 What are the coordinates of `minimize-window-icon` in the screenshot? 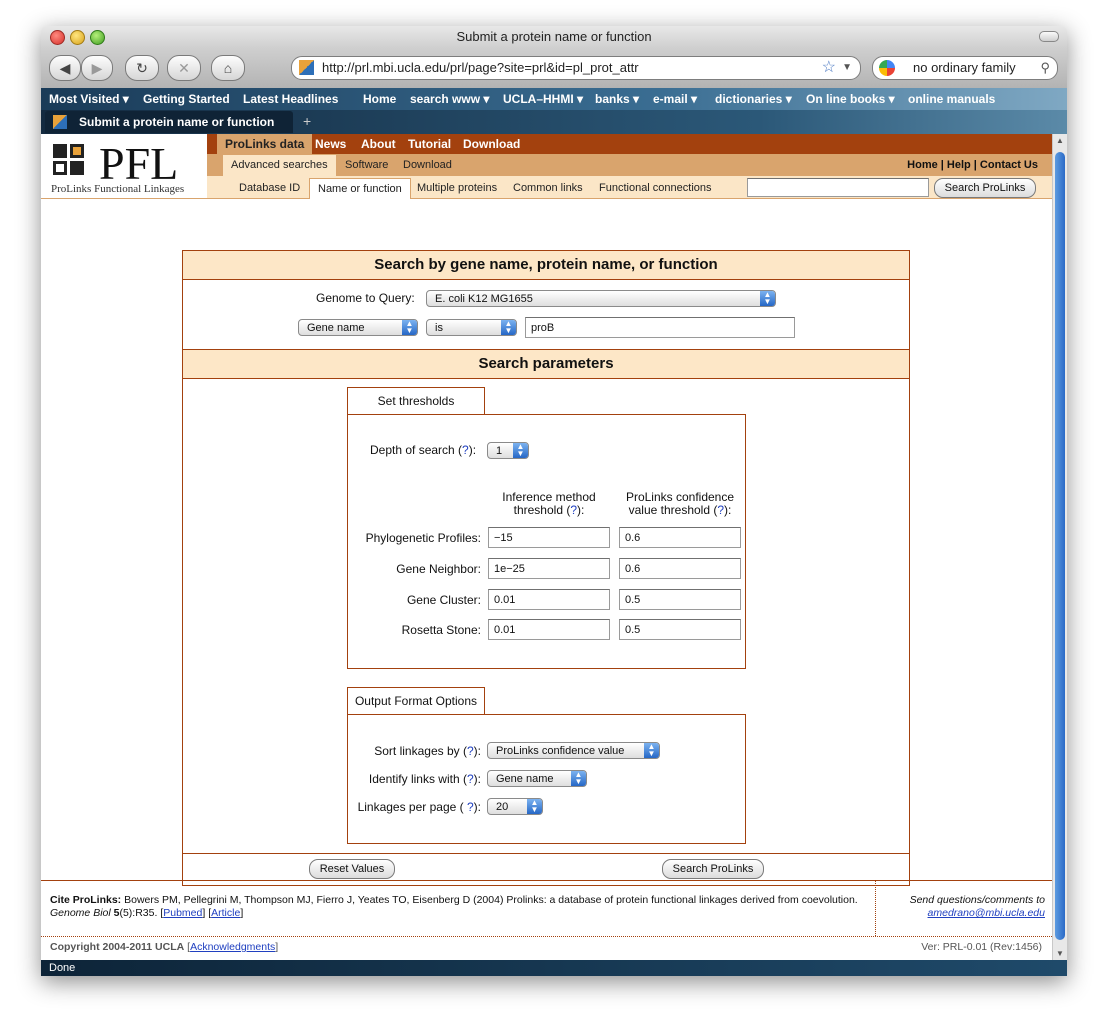 It's located at (77, 37).